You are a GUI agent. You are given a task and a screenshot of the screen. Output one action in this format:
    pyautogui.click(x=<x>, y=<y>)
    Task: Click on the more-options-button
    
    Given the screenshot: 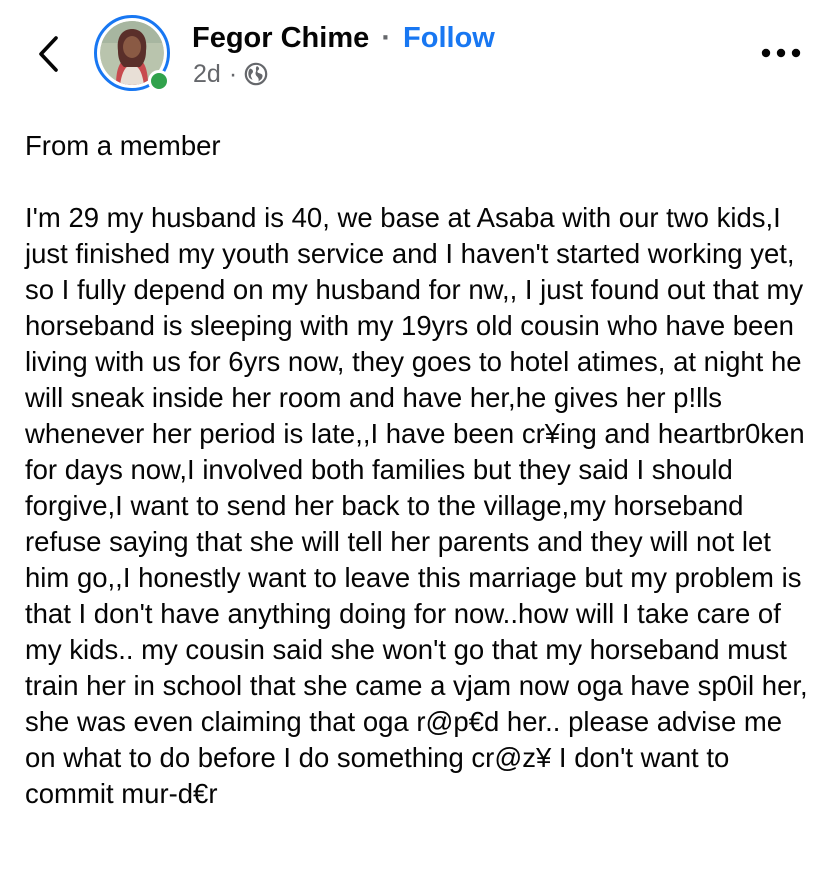 What is the action you would take?
    pyautogui.click(x=781, y=53)
    